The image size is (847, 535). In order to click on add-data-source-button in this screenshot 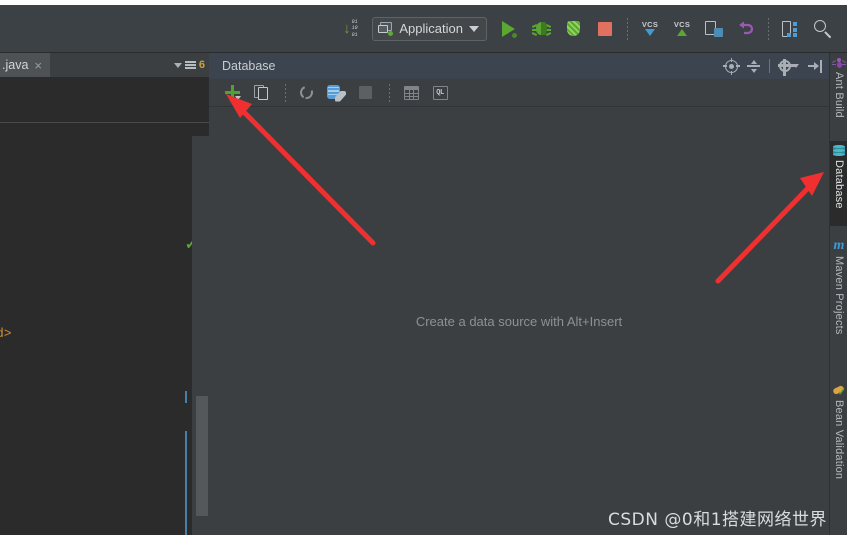, I will do `click(232, 93)`.